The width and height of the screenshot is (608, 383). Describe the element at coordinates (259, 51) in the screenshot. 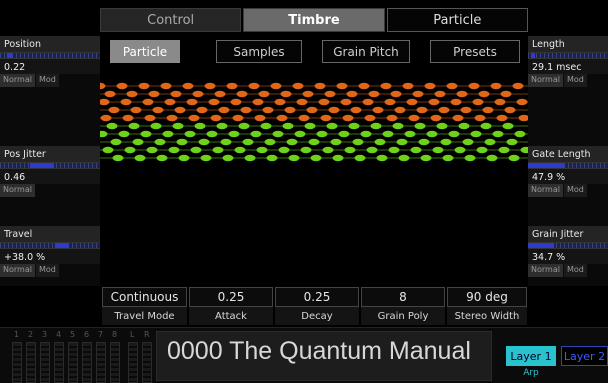

I see `subtab-samples: Samples` at that location.